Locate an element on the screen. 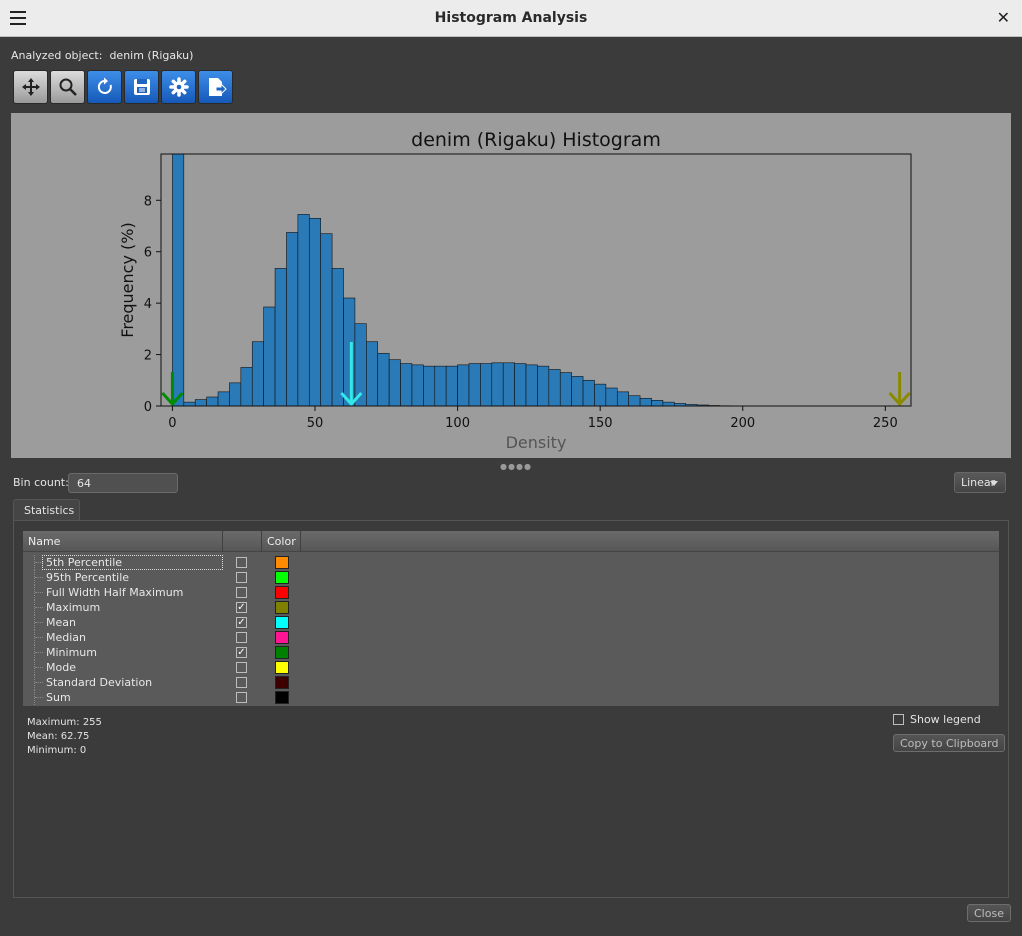  x-tick-label: 100 is located at coordinates (457, 423).